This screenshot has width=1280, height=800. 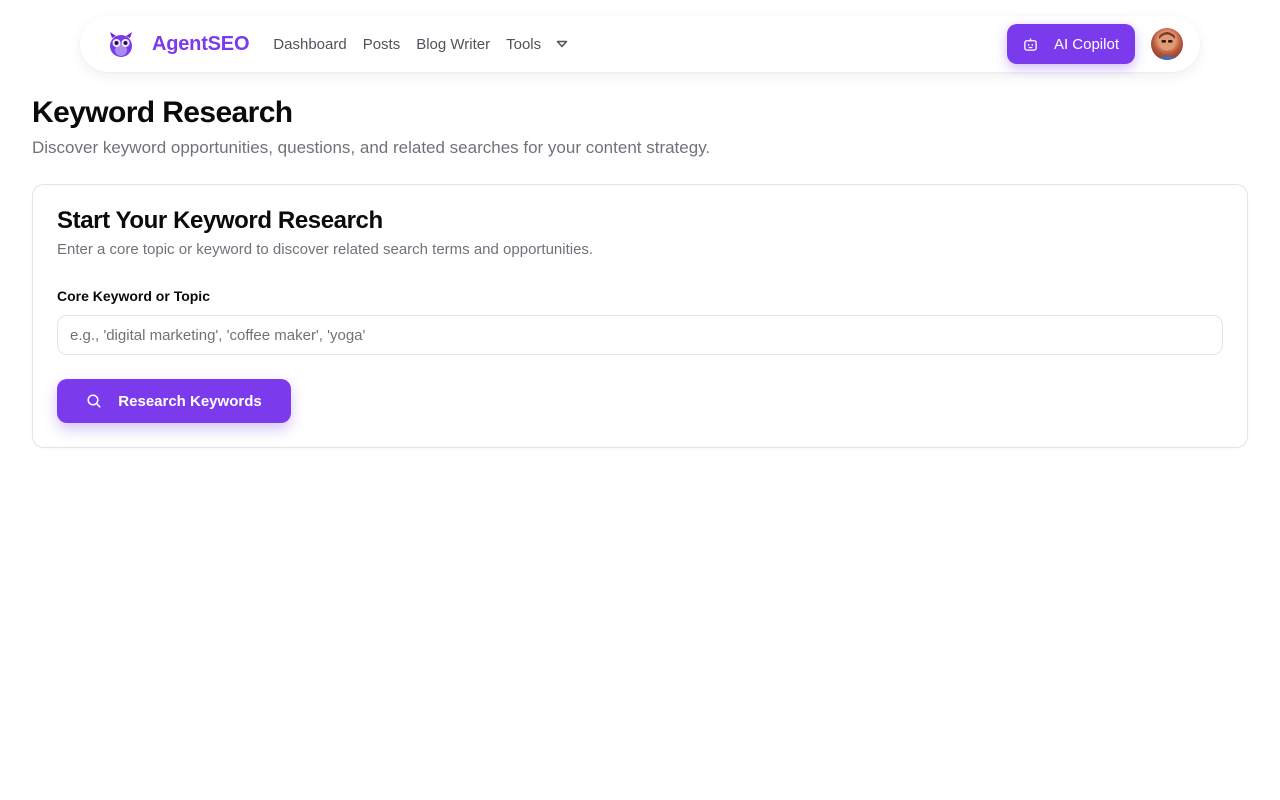 What do you see at coordinates (220, 220) in the screenshot?
I see `card-title: Start Your Keyword Research` at bounding box center [220, 220].